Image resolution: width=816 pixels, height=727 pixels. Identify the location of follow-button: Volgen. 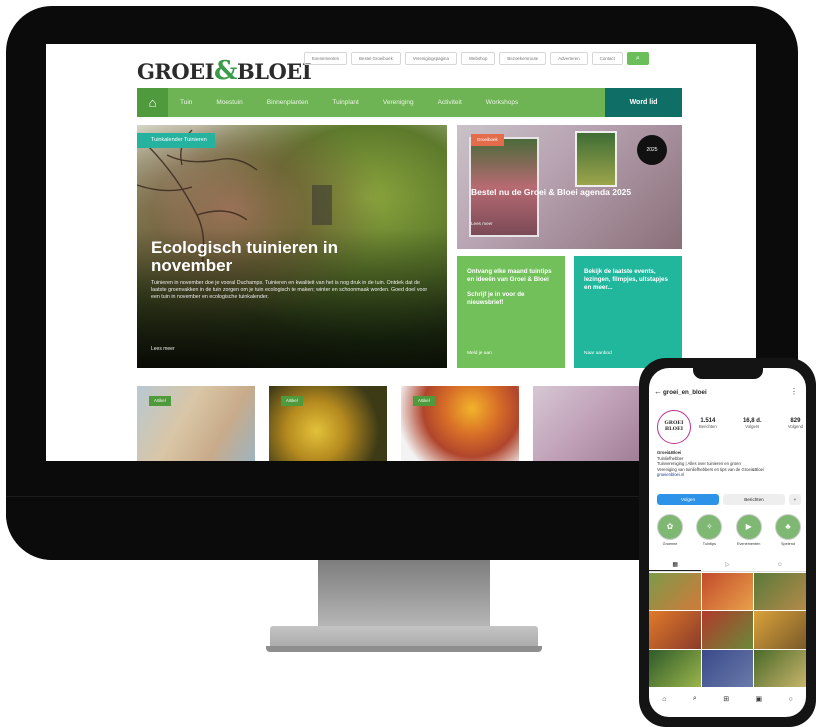
(688, 499).